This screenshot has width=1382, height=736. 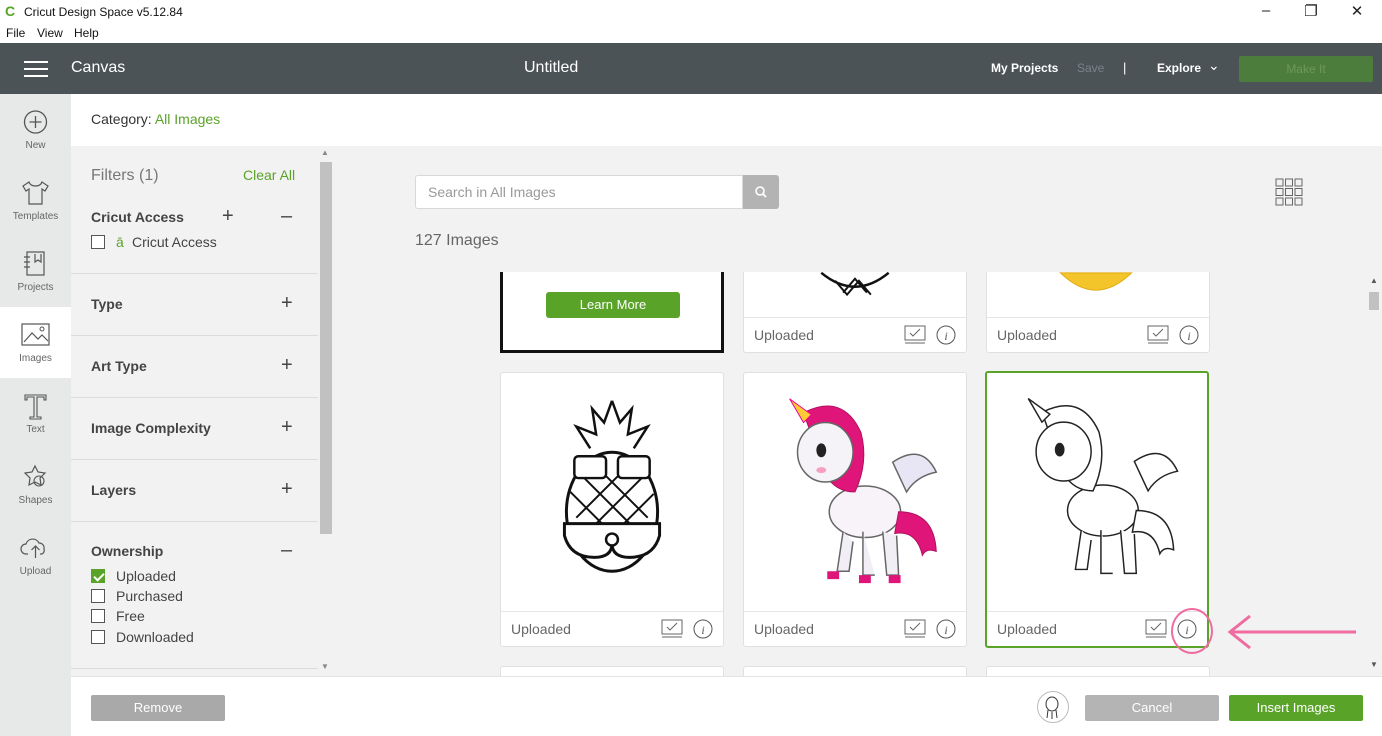 What do you see at coordinates (50, 33) in the screenshot?
I see `menu-view: View` at bounding box center [50, 33].